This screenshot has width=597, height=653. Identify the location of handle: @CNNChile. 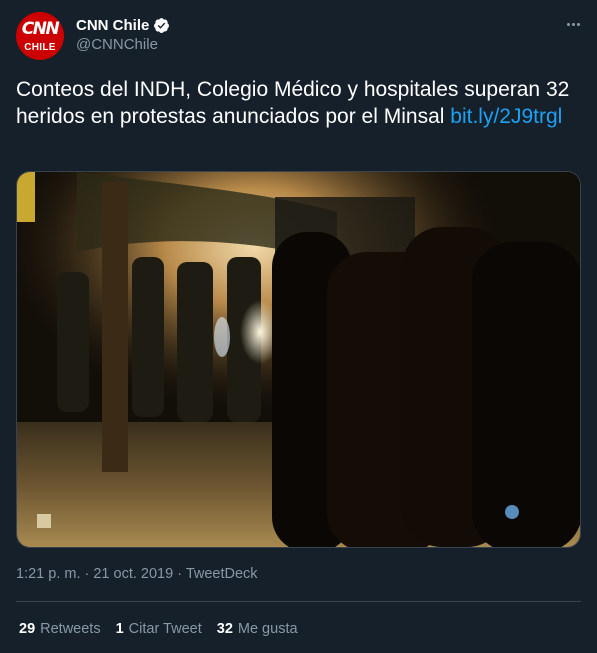
(117, 44).